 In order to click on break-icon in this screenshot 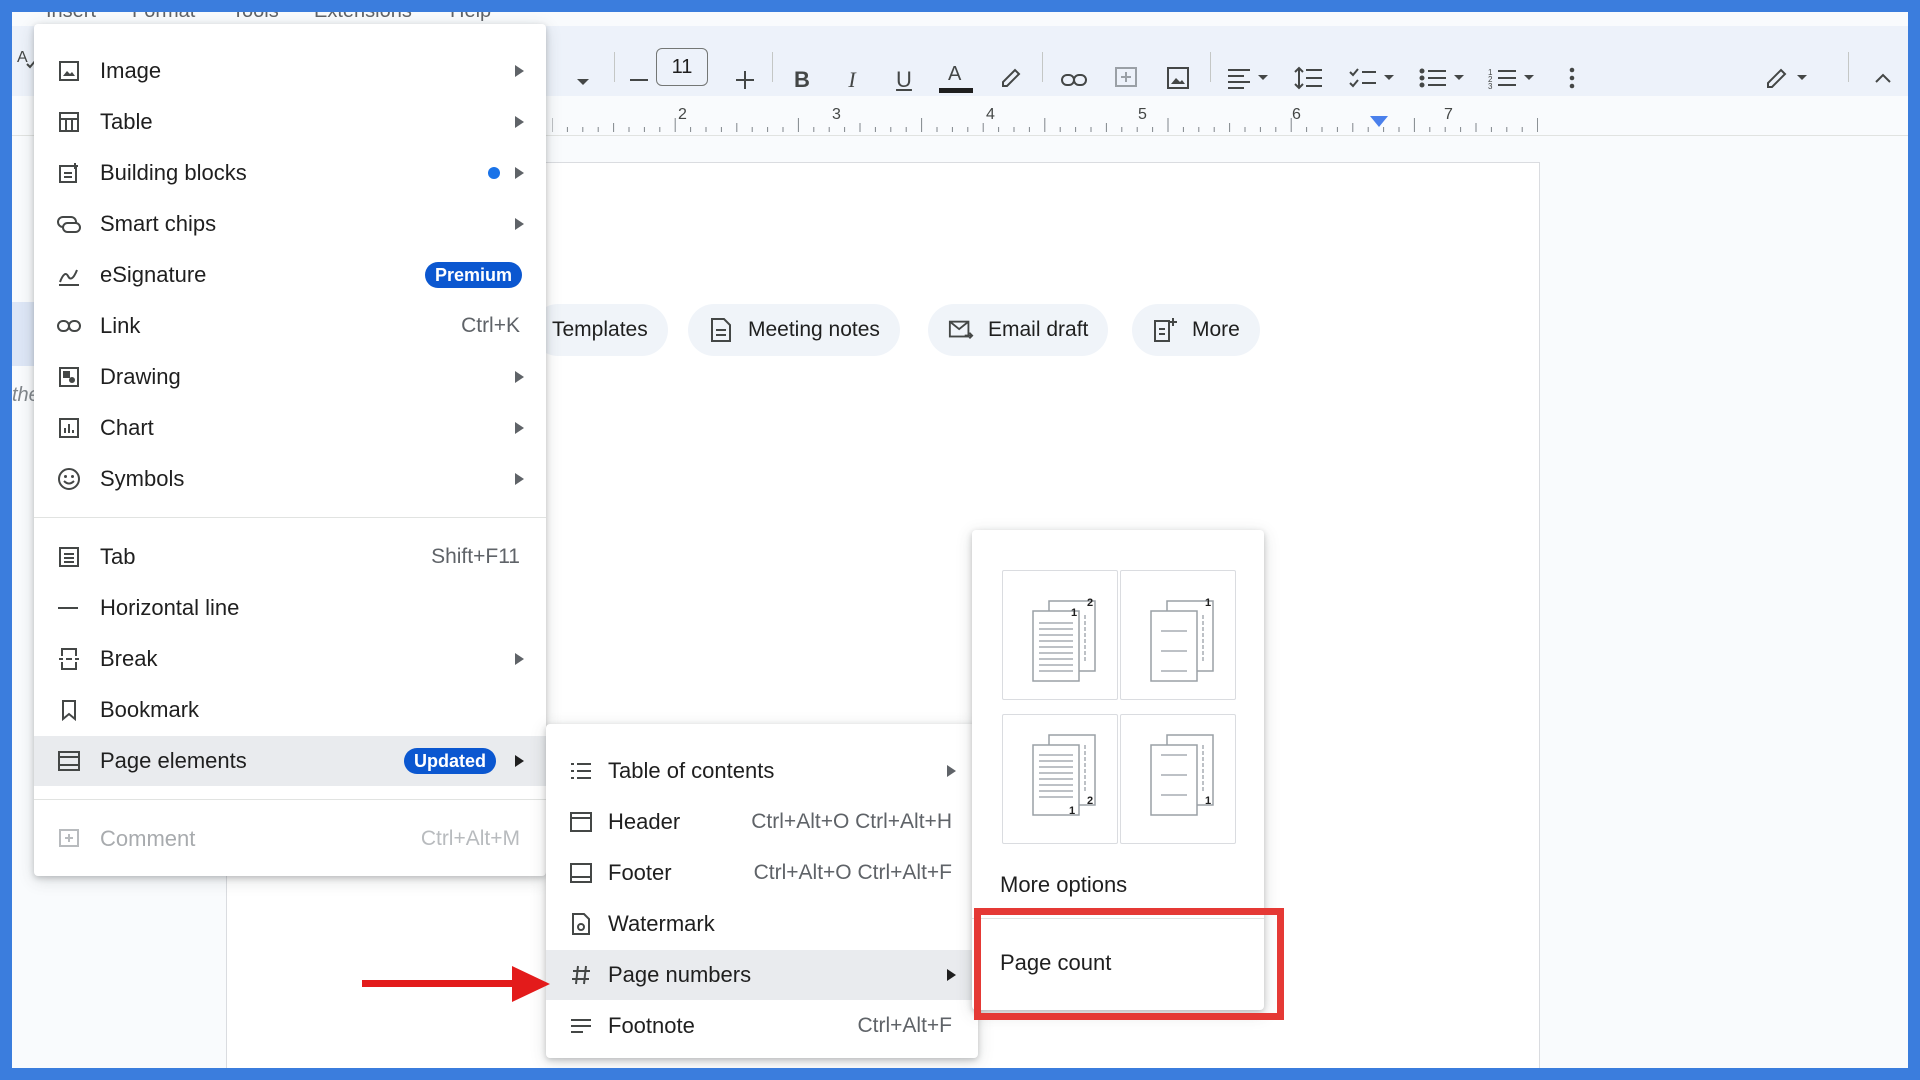, I will do `click(69, 659)`.